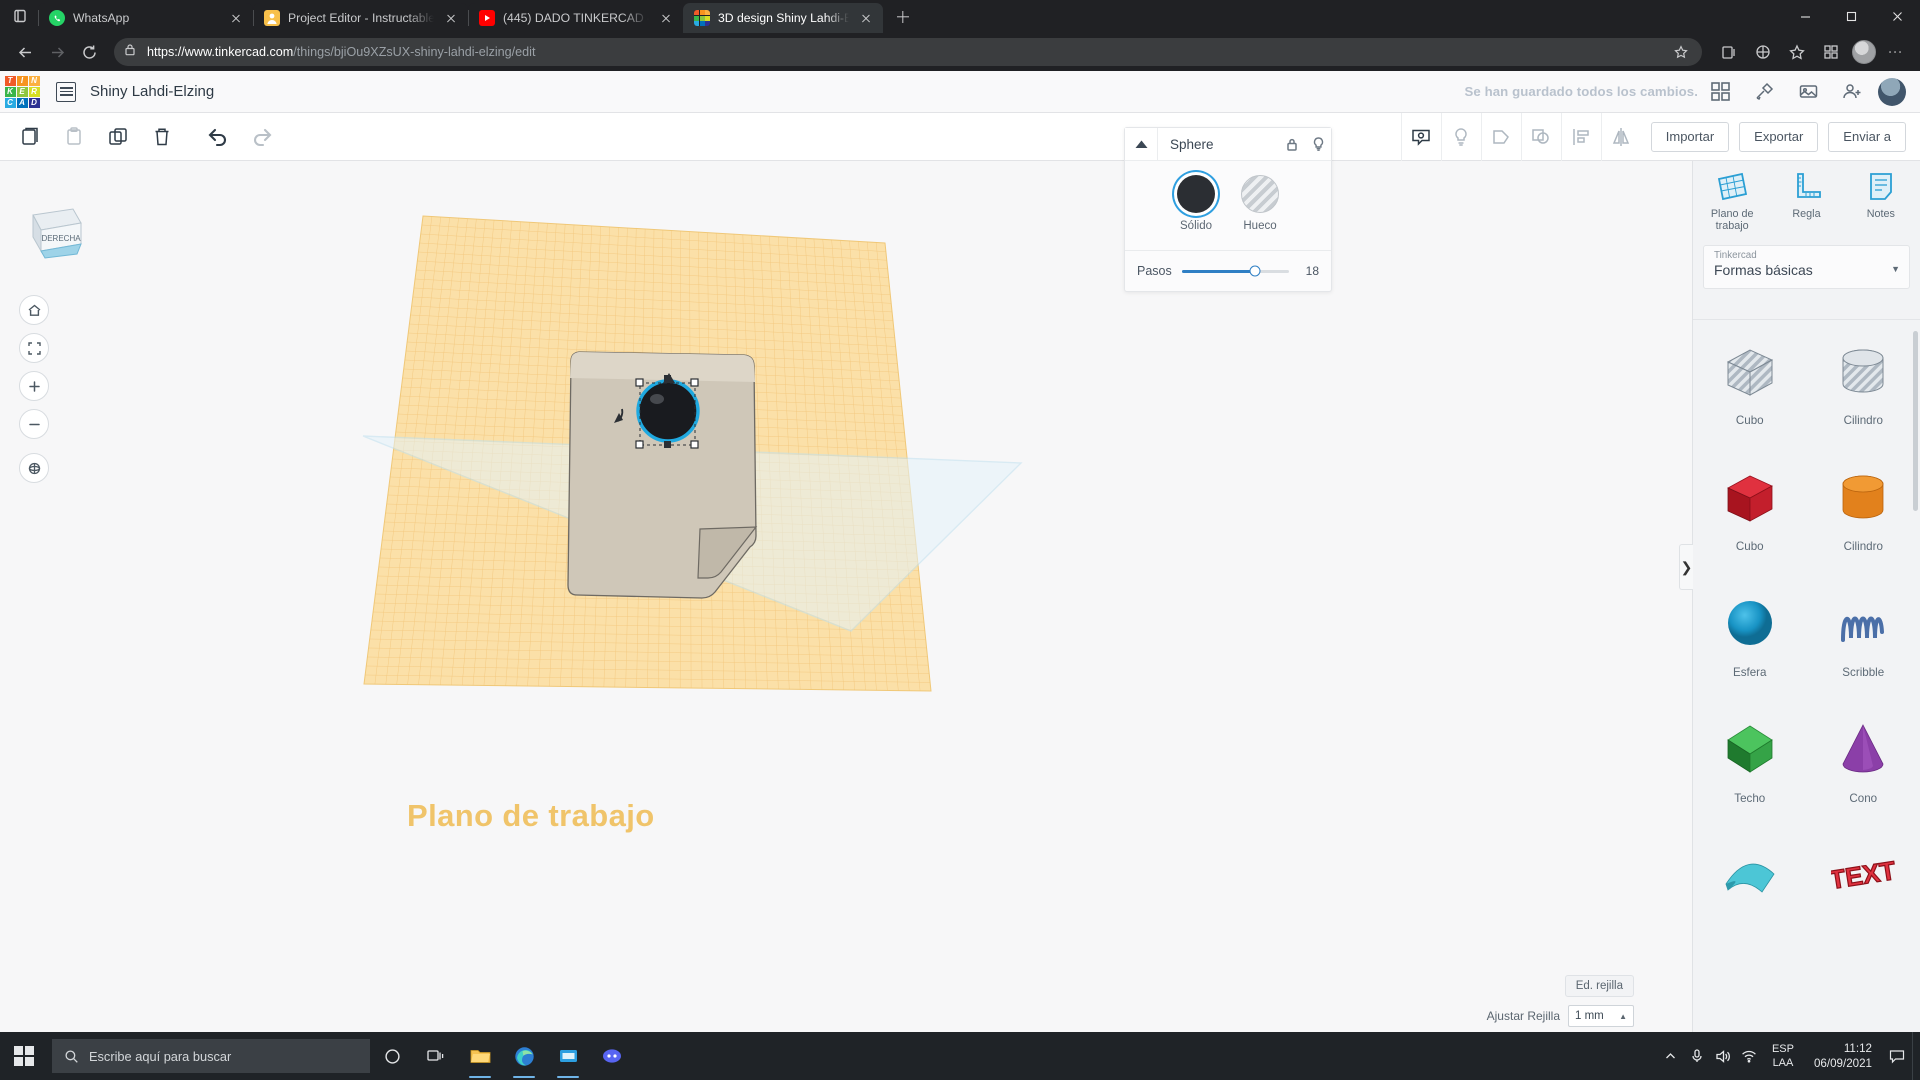 The image size is (1920, 1080). Describe the element at coordinates (1681, 52) in the screenshot. I see `favorite-star-icon` at that location.